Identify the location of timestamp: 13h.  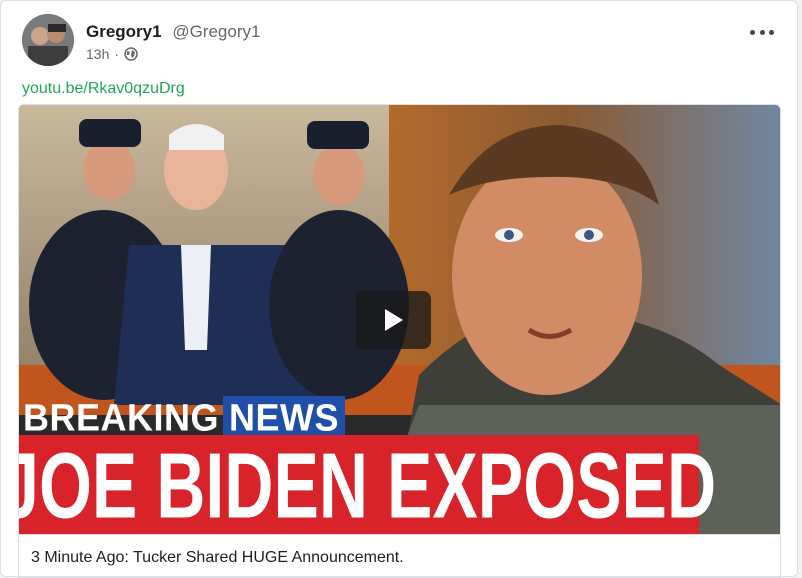
(97, 54).